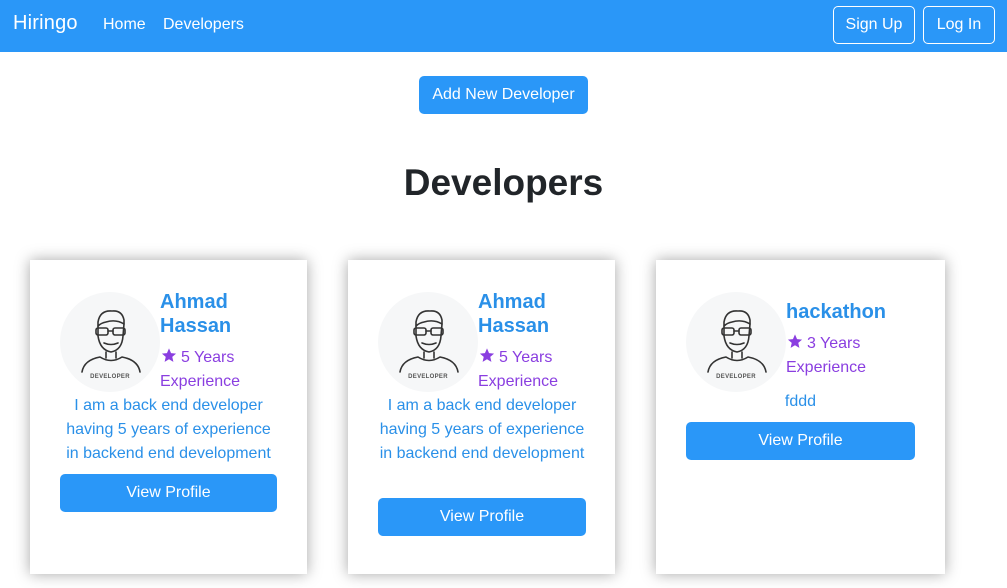 The image size is (1007, 588). I want to click on sign-up-button: Sign Up, so click(874, 25).